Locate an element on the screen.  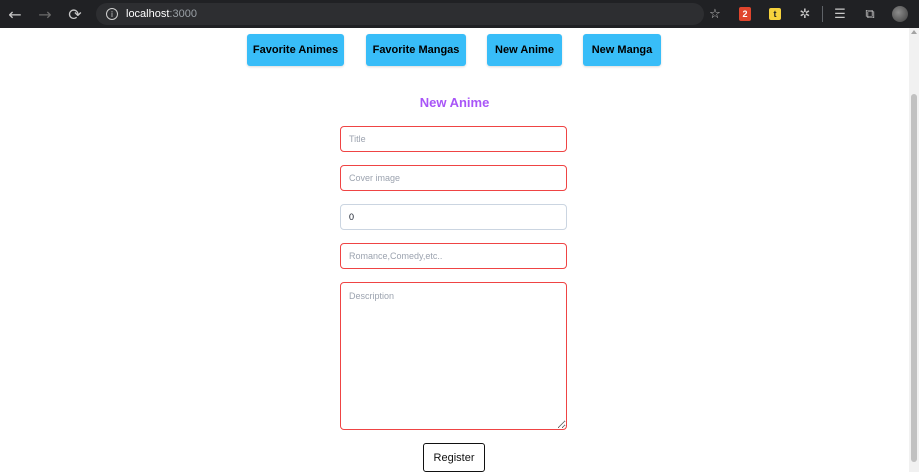
favorite-animes-button: Favorite Animes is located at coordinates (295, 50).